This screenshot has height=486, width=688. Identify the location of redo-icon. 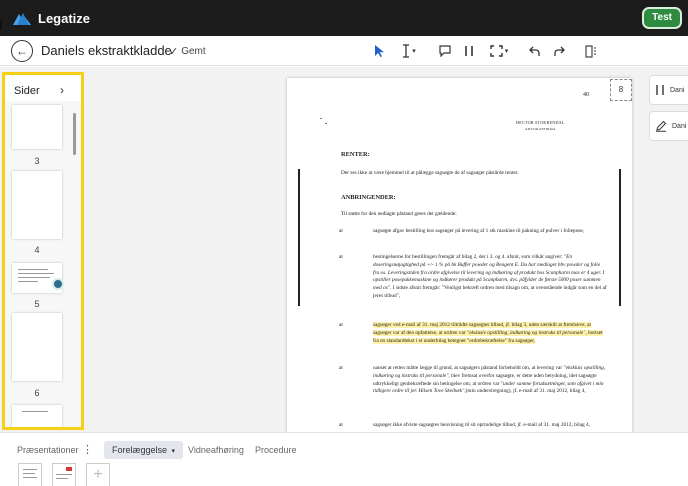
(559, 51).